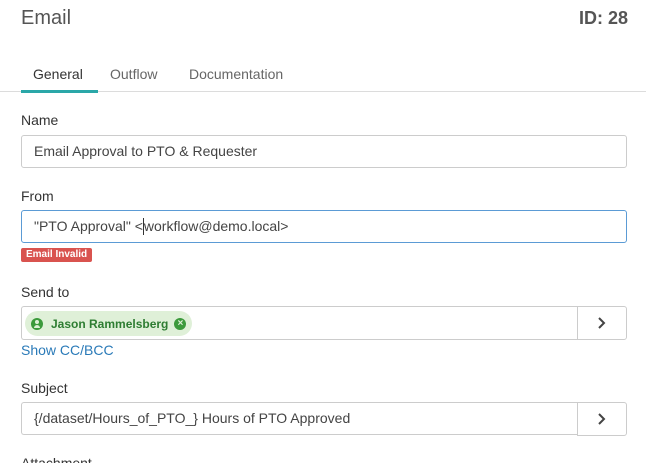 Image resolution: width=646 pixels, height=463 pixels. What do you see at coordinates (37, 196) in the screenshot?
I see `from-label: From` at bounding box center [37, 196].